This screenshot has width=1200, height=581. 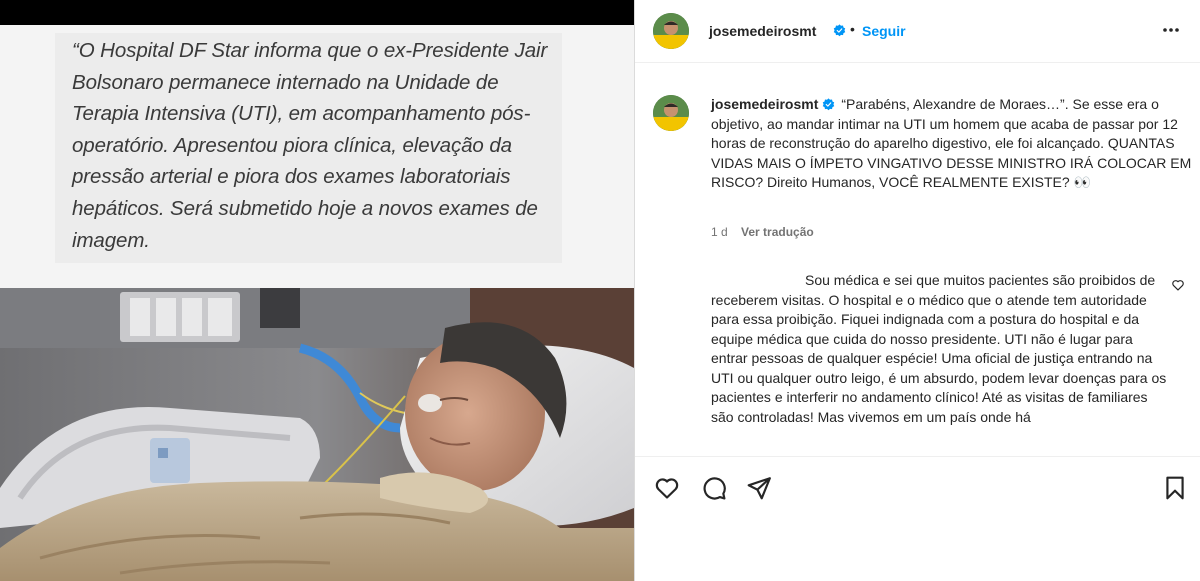 What do you see at coordinates (1175, 488) in the screenshot?
I see `bookmark-icon` at bounding box center [1175, 488].